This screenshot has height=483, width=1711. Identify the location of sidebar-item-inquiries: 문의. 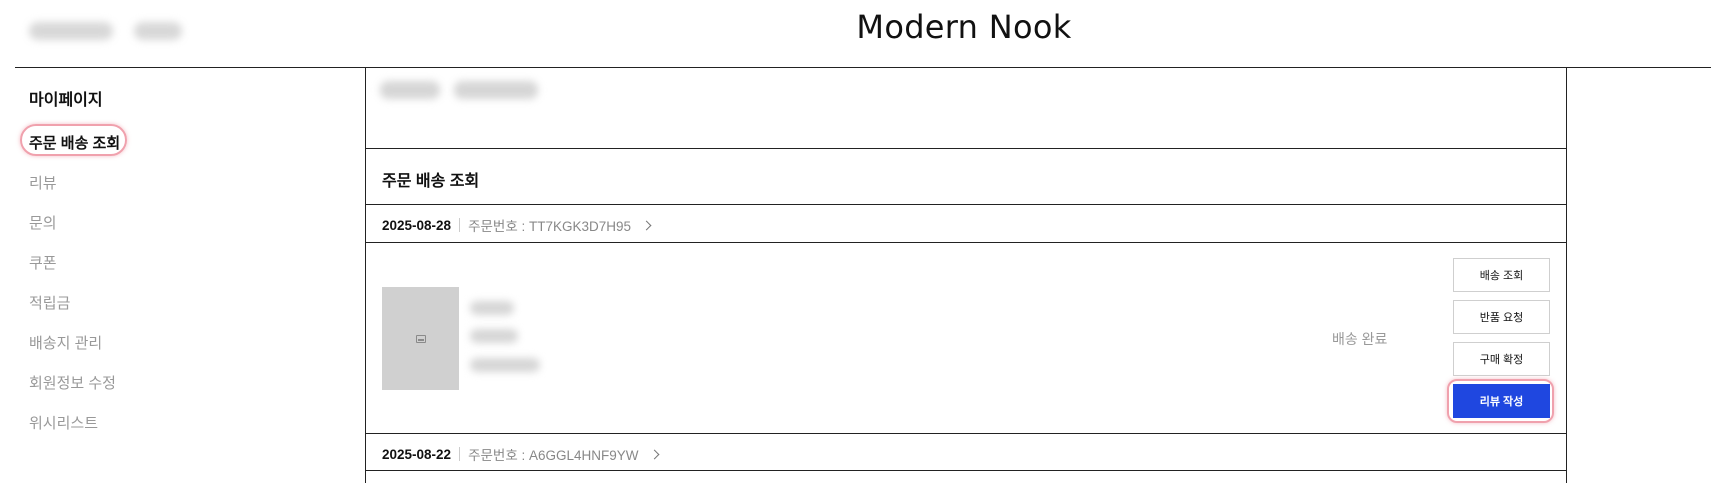
(43, 222).